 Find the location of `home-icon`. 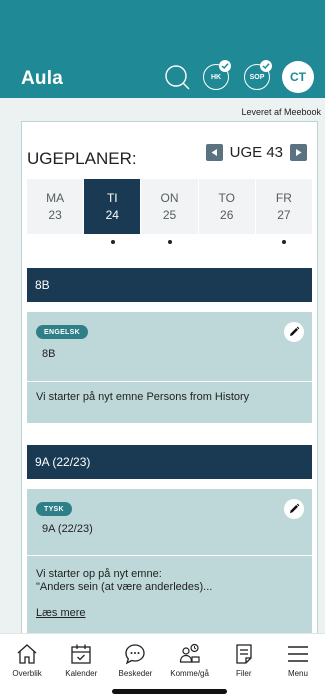

home-icon is located at coordinates (27, 654).